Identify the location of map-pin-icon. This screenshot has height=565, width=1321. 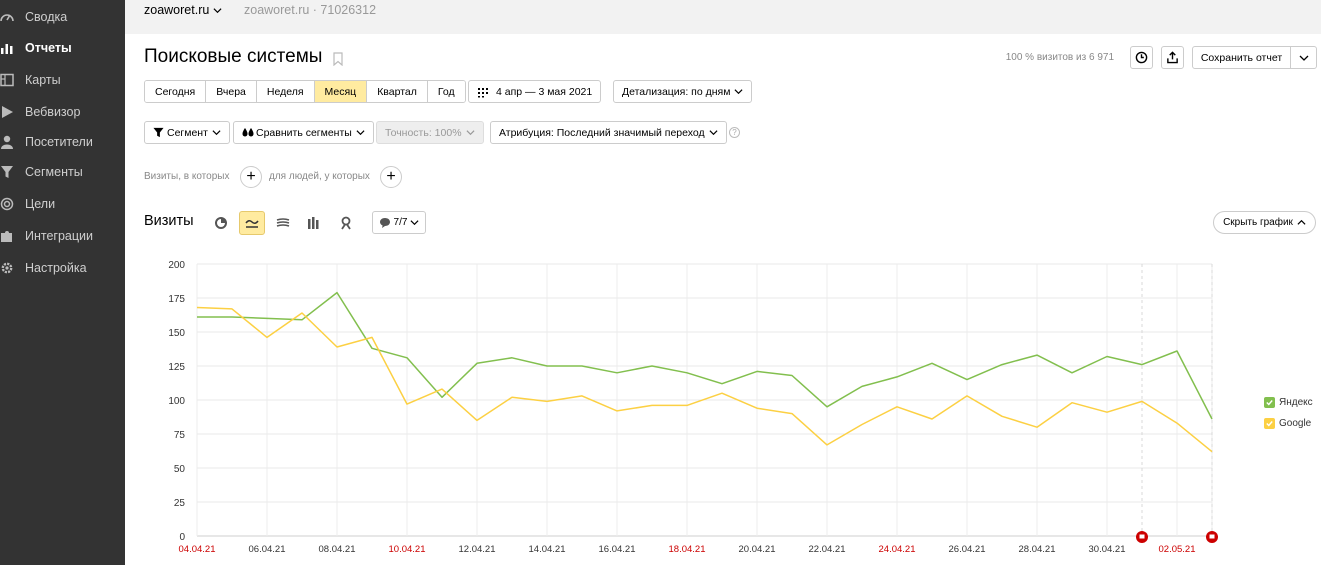
(346, 223).